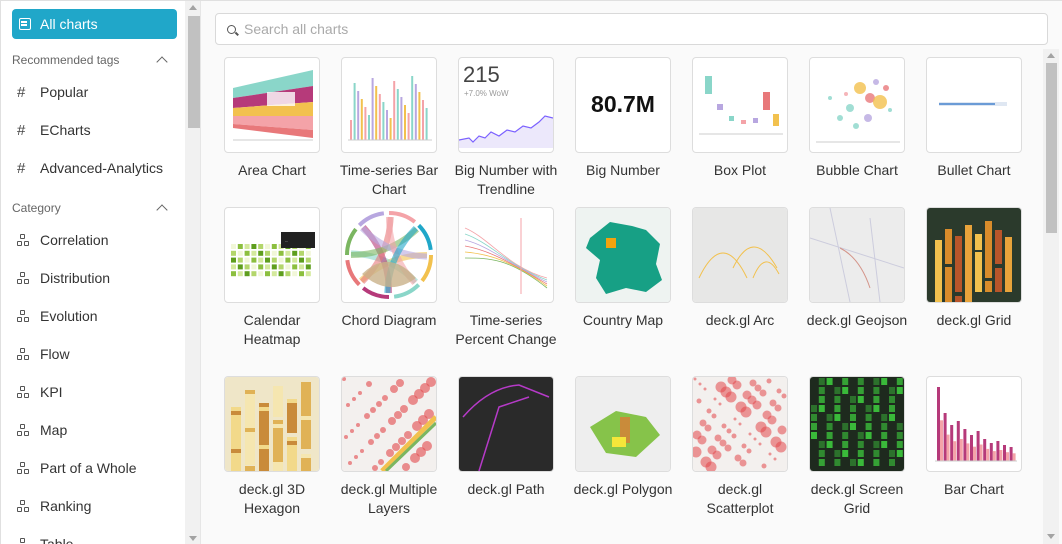 This screenshot has height=544, width=1062. I want to click on category-label: Evolution, so click(69, 316).